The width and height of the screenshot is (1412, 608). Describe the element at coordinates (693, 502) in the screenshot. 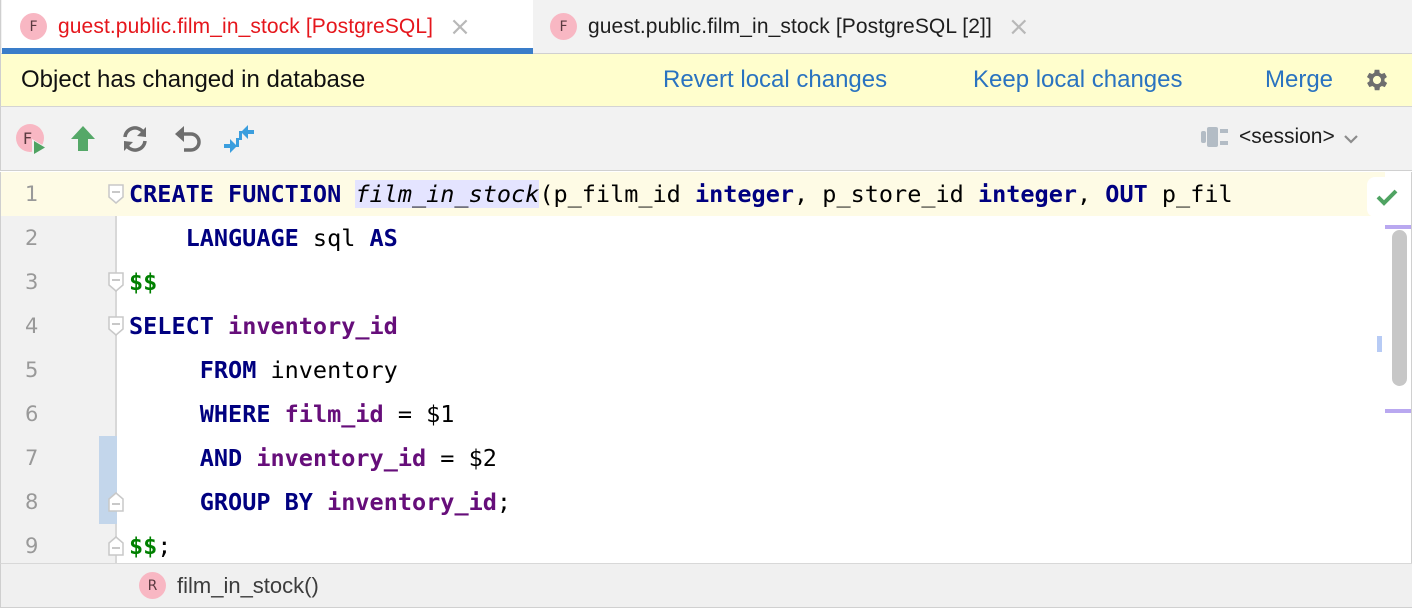

I see `code-line: 8 GROUP BY inventory_id;` at that location.